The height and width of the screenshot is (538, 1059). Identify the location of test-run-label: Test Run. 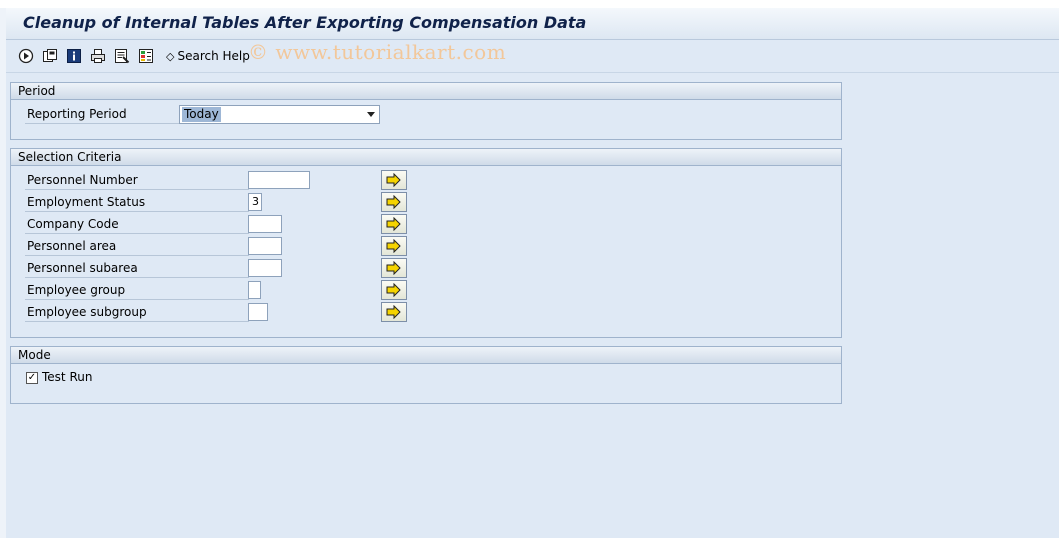
(67, 377).